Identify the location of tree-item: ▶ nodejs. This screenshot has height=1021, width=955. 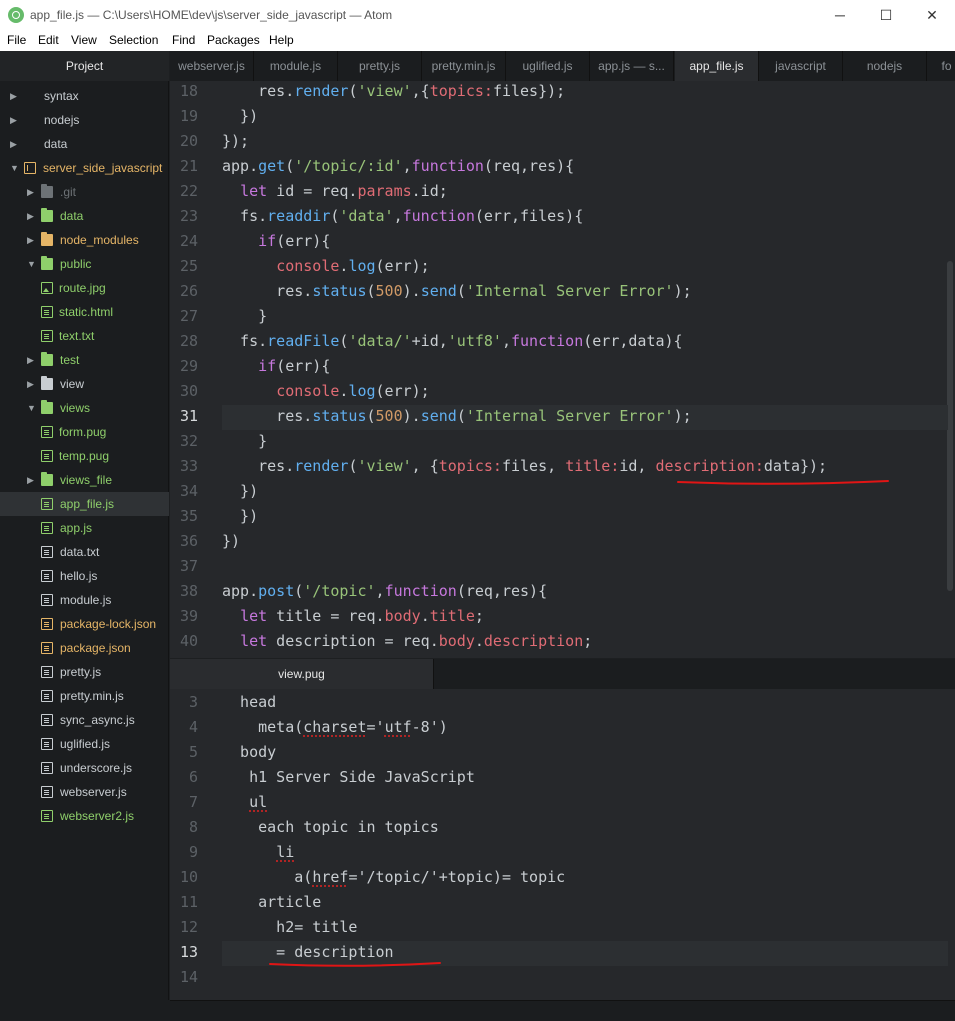
(84, 120).